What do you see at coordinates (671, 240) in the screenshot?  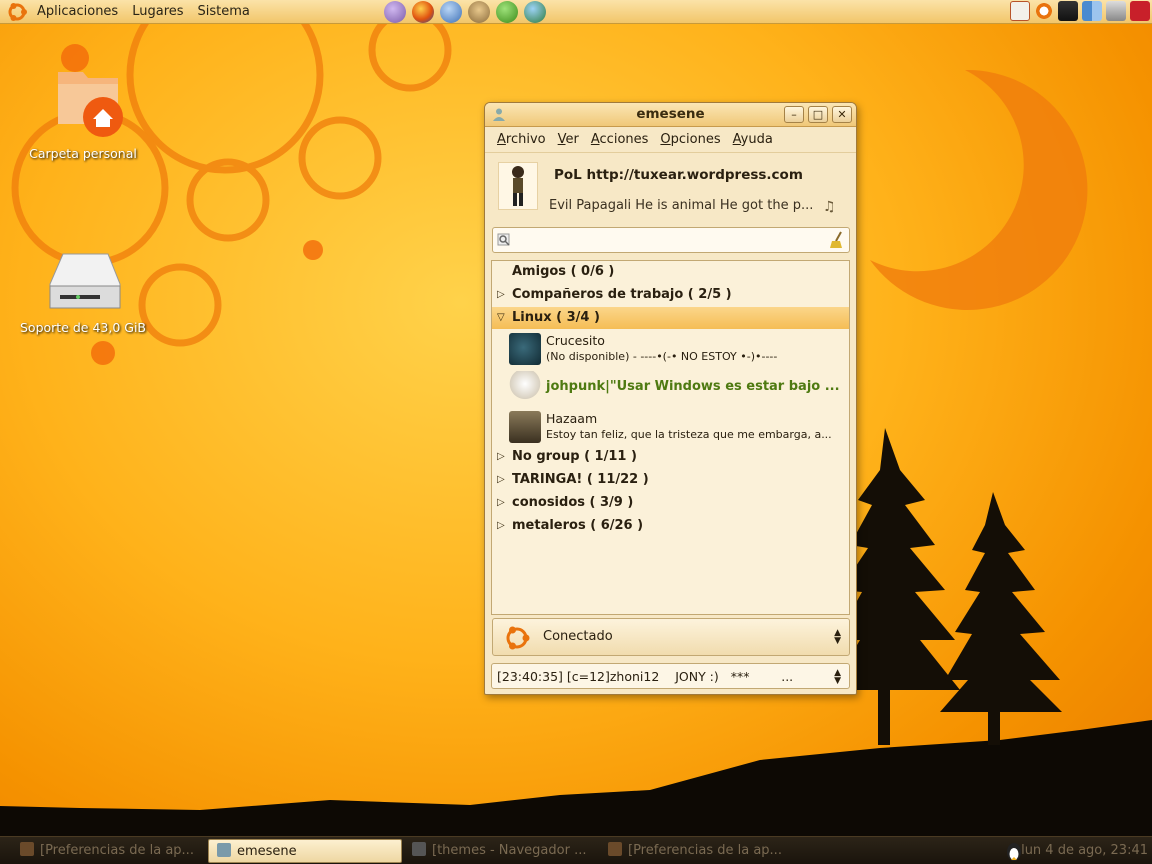 I see `search-input` at bounding box center [671, 240].